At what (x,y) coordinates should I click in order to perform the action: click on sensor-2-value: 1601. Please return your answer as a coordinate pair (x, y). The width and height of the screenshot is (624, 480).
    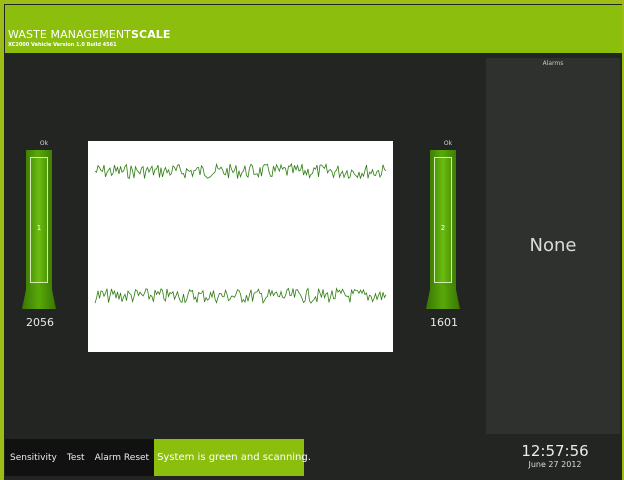
    Looking at the image, I should click on (444, 322).